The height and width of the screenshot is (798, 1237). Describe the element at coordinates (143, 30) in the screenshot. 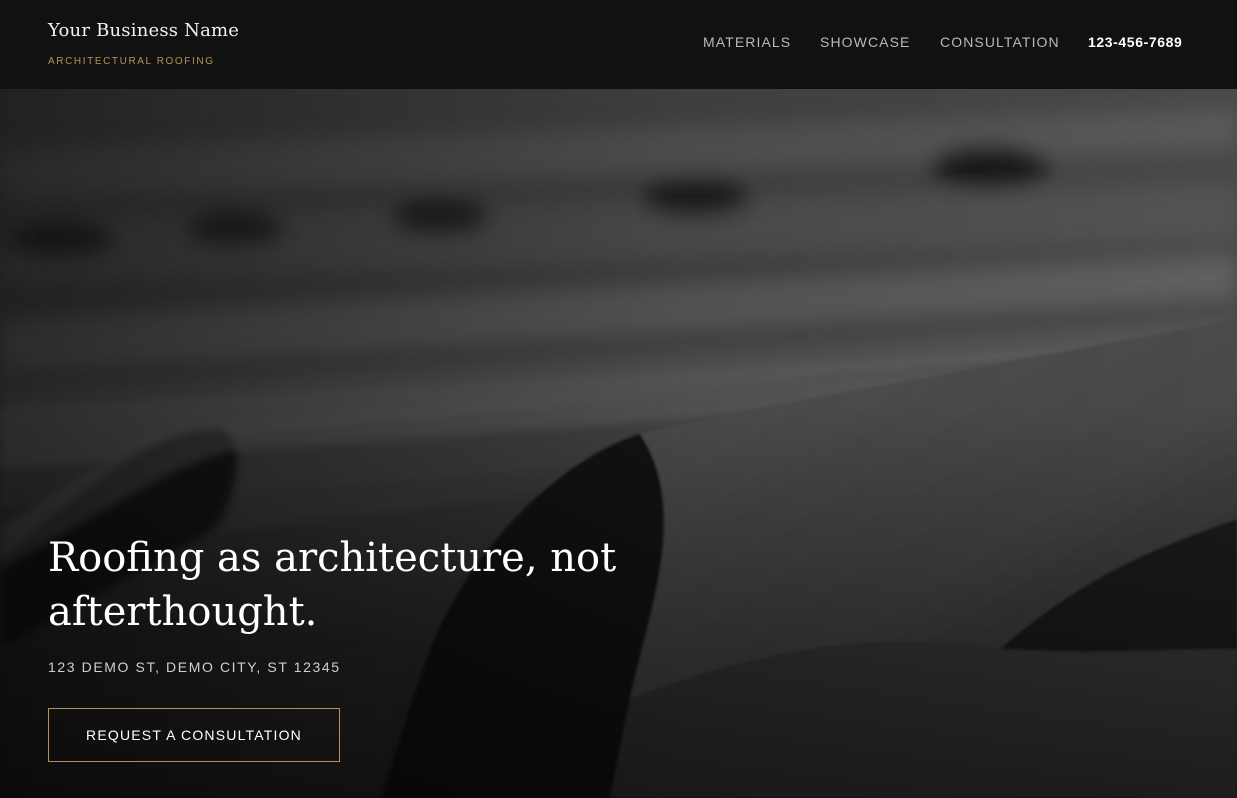

I see `brand-name: Your Business Name` at that location.